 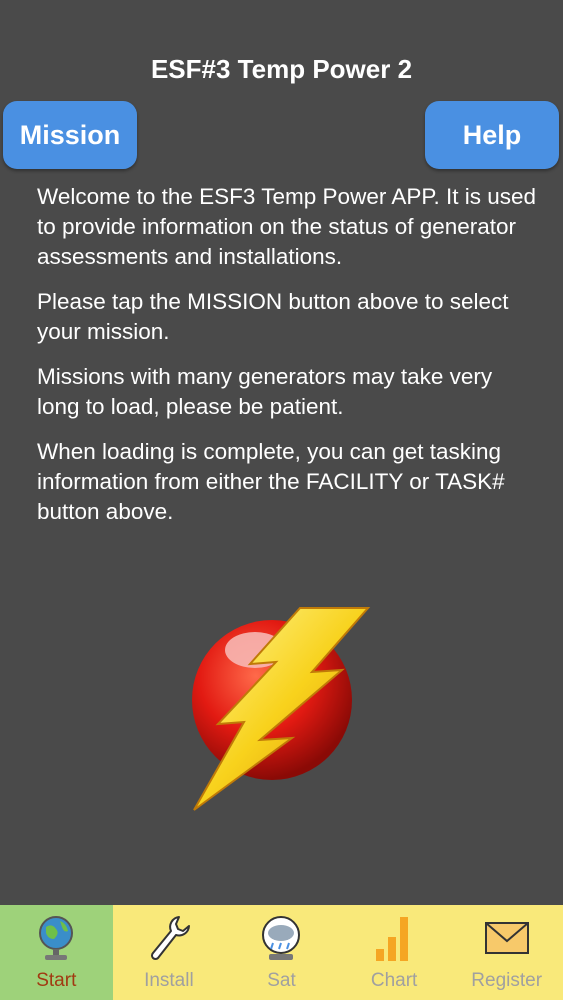 I want to click on tab-start: Start, so click(x=56, y=952).